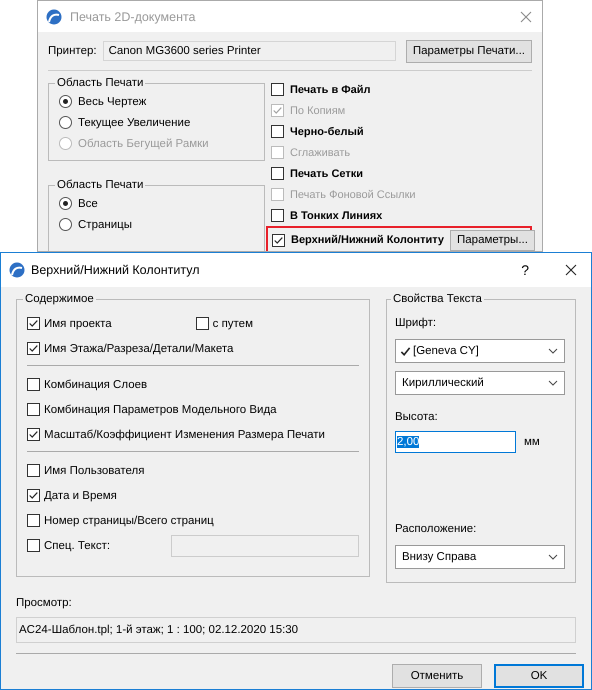 The width and height of the screenshot is (592, 690). Describe the element at coordinates (129, 520) in the screenshot. I see `checkbox-label: Номер страницы/Всего страниц` at that location.